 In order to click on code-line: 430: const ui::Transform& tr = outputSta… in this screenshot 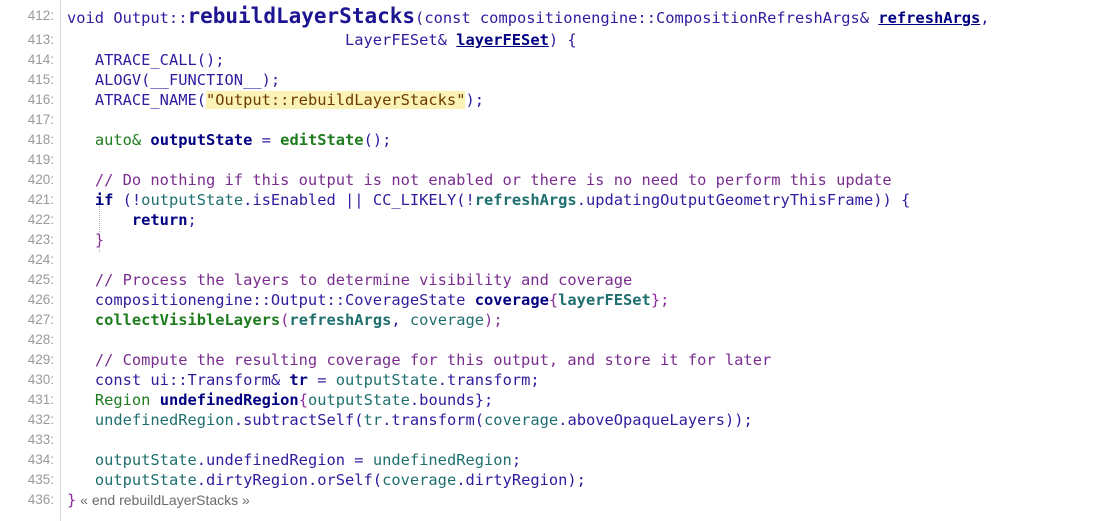, I will do `click(547, 380)`.